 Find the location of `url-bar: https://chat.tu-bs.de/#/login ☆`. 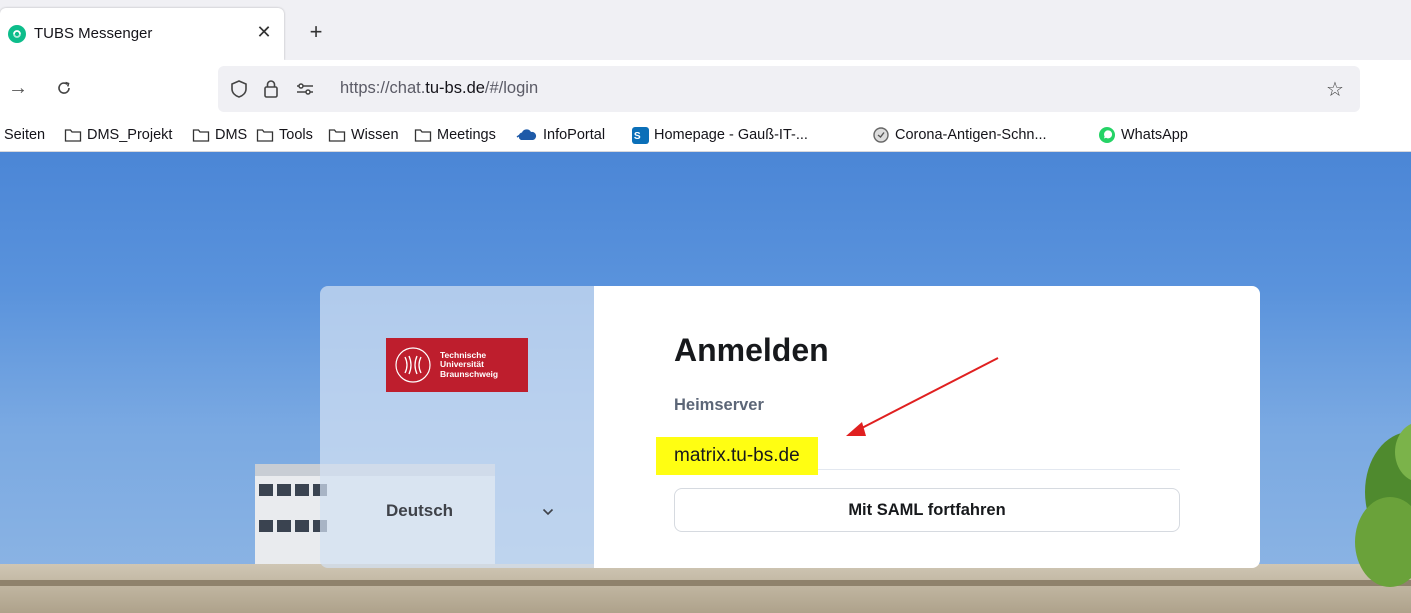

url-bar: https://chat.tu-bs.de/#/login ☆ is located at coordinates (789, 89).